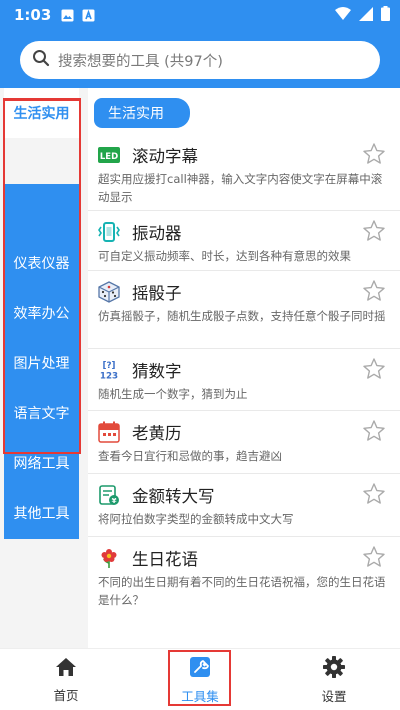 The height and width of the screenshot is (710, 400). Describe the element at coordinates (244, 442) in the screenshot. I see `tool-item-almanac: 老黄历 查看今日宜行和忌做的事，趋吉避凶` at that location.